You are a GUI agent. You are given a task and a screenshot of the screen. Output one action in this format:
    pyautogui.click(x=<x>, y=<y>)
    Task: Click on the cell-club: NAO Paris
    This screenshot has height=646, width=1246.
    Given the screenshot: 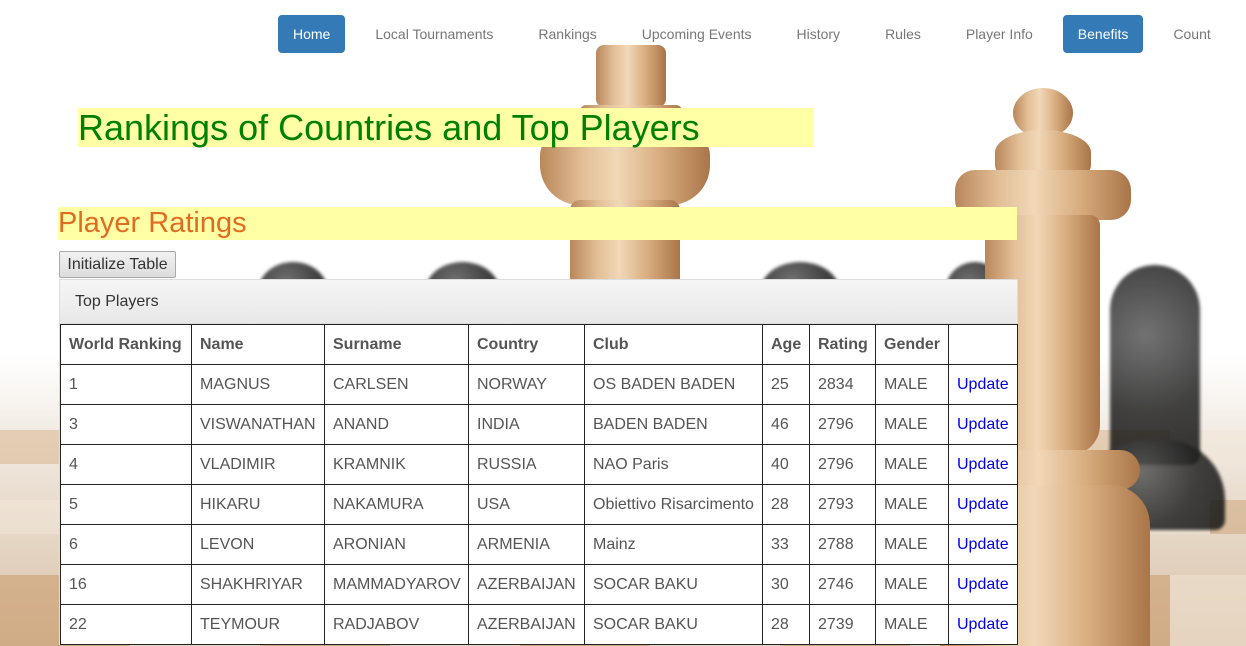 What is the action you would take?
    pyautogui.click(x=673, y=464)
    